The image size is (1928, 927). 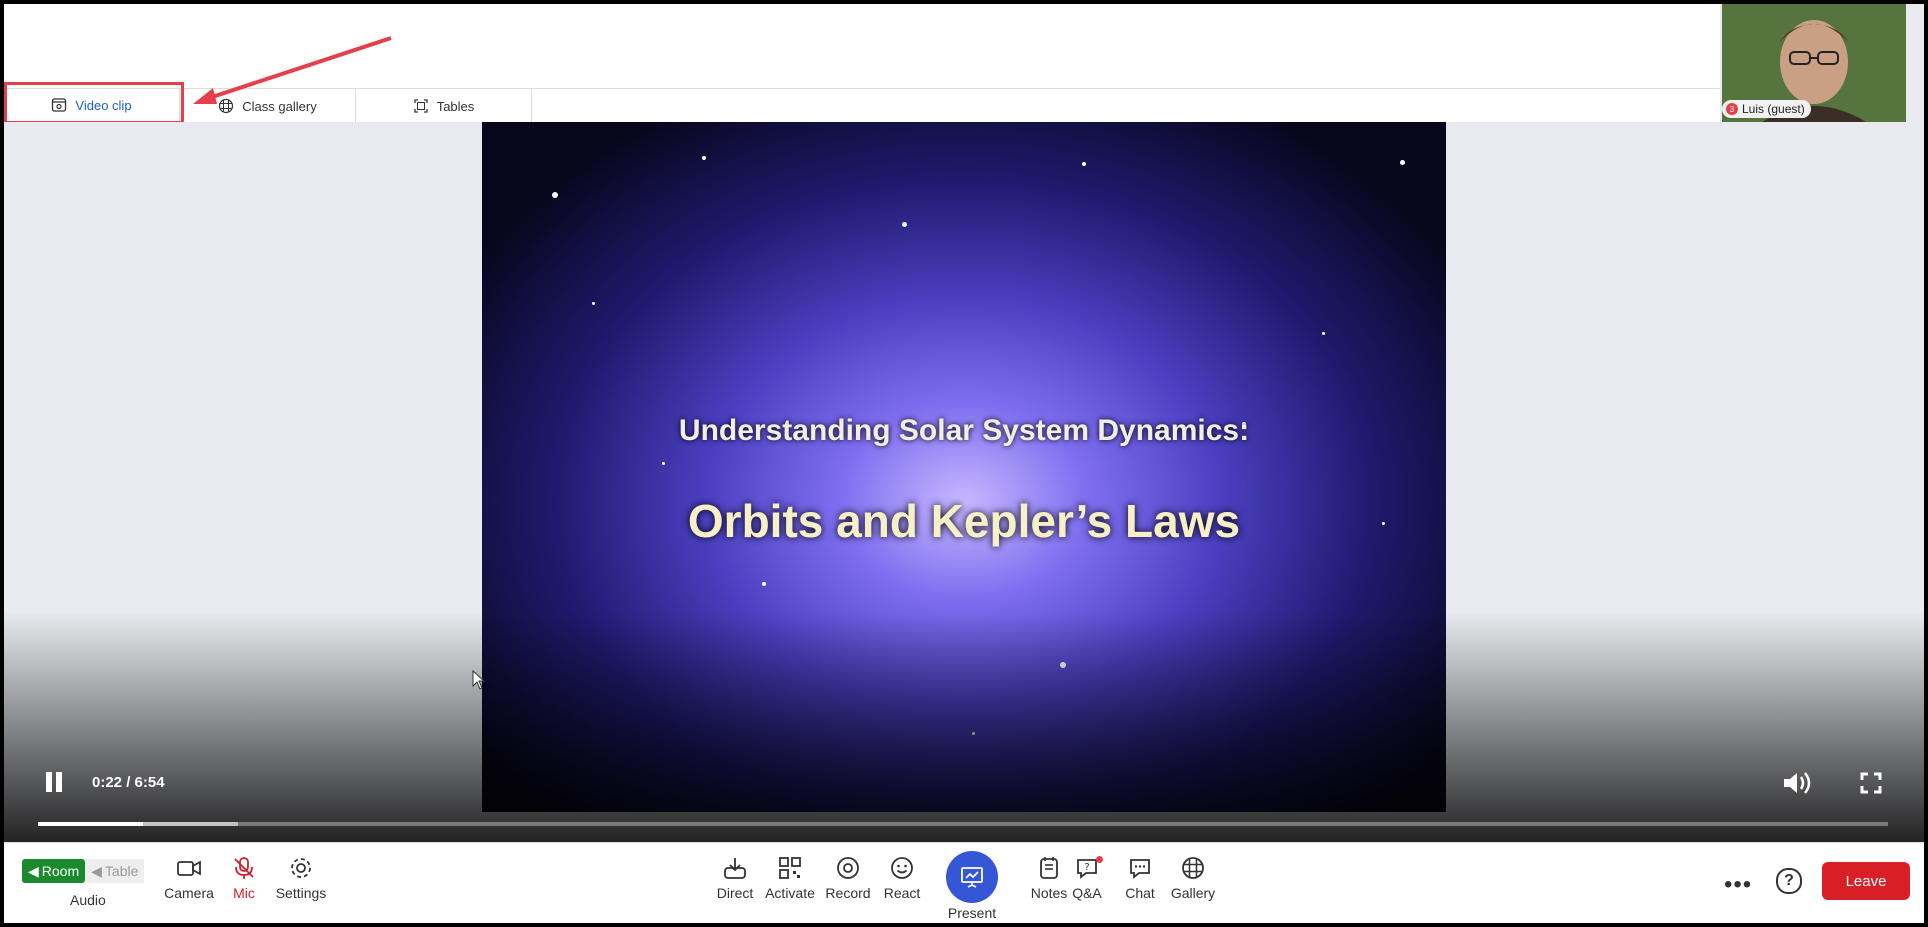 What do you see at coordinates (1797, 783) in the screenshot?
I see `volume-icon` at bounding box center [1797, 783].